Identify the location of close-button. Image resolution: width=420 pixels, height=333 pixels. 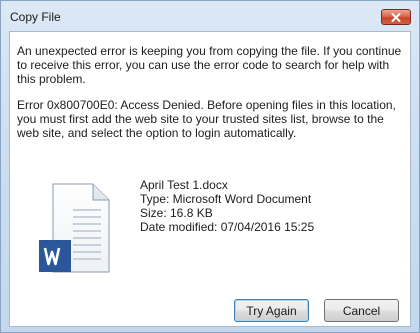
(396, 17).